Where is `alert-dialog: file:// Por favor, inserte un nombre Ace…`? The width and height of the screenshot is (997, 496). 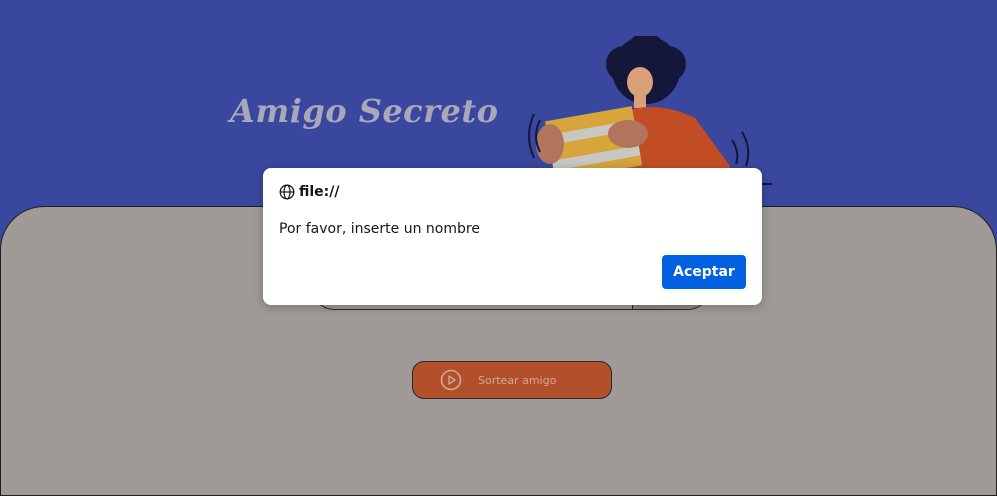
alert-dialog: file:// Por favor, inserte un nombre Ace… is located at coordinates (512, 236).